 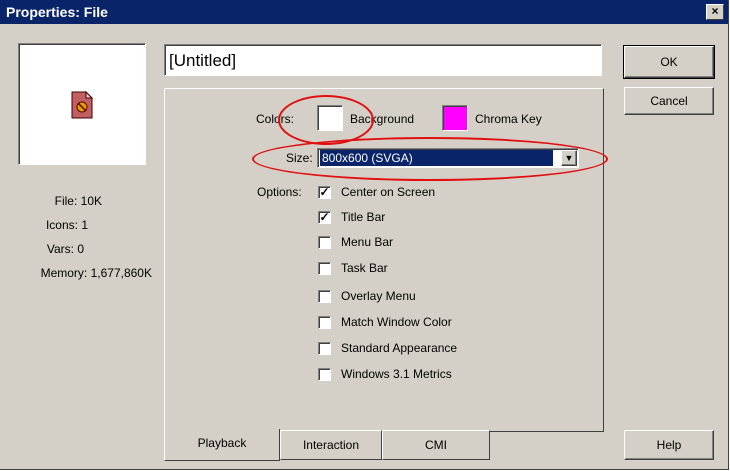 I want to click on file-preview, so click(x=82, y=104).